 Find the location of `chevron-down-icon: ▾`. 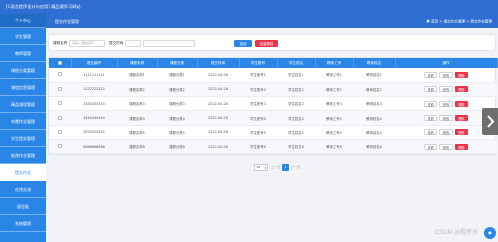

chevron-down-icon: ▾ is located at coordinates (265, 168).